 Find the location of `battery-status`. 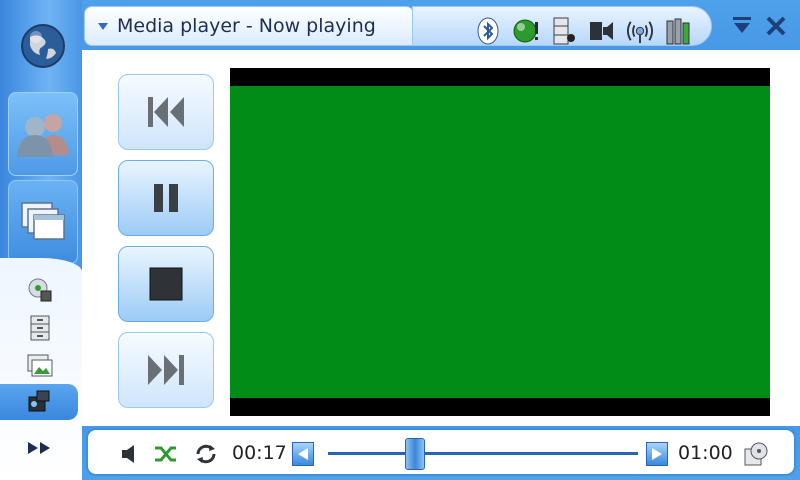

battery-status is located at coordinates (678, 31).